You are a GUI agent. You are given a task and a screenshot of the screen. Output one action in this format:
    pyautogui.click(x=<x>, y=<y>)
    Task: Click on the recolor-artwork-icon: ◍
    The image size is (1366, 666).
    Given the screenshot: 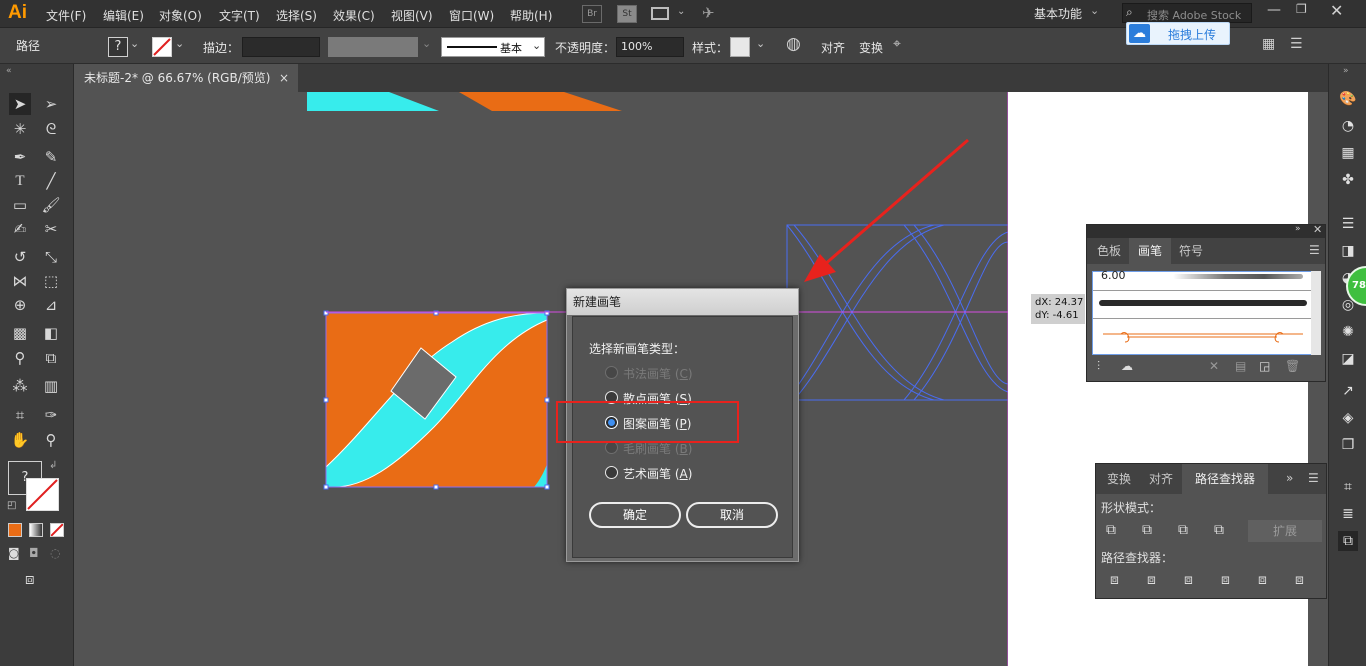 What is the action you would take?
    pyautogui.click(x=793, y=44)
    